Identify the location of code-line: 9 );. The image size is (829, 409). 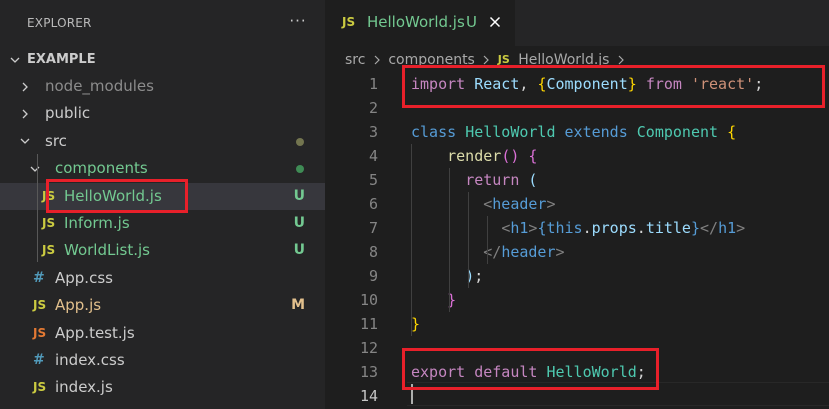
(577, 276).